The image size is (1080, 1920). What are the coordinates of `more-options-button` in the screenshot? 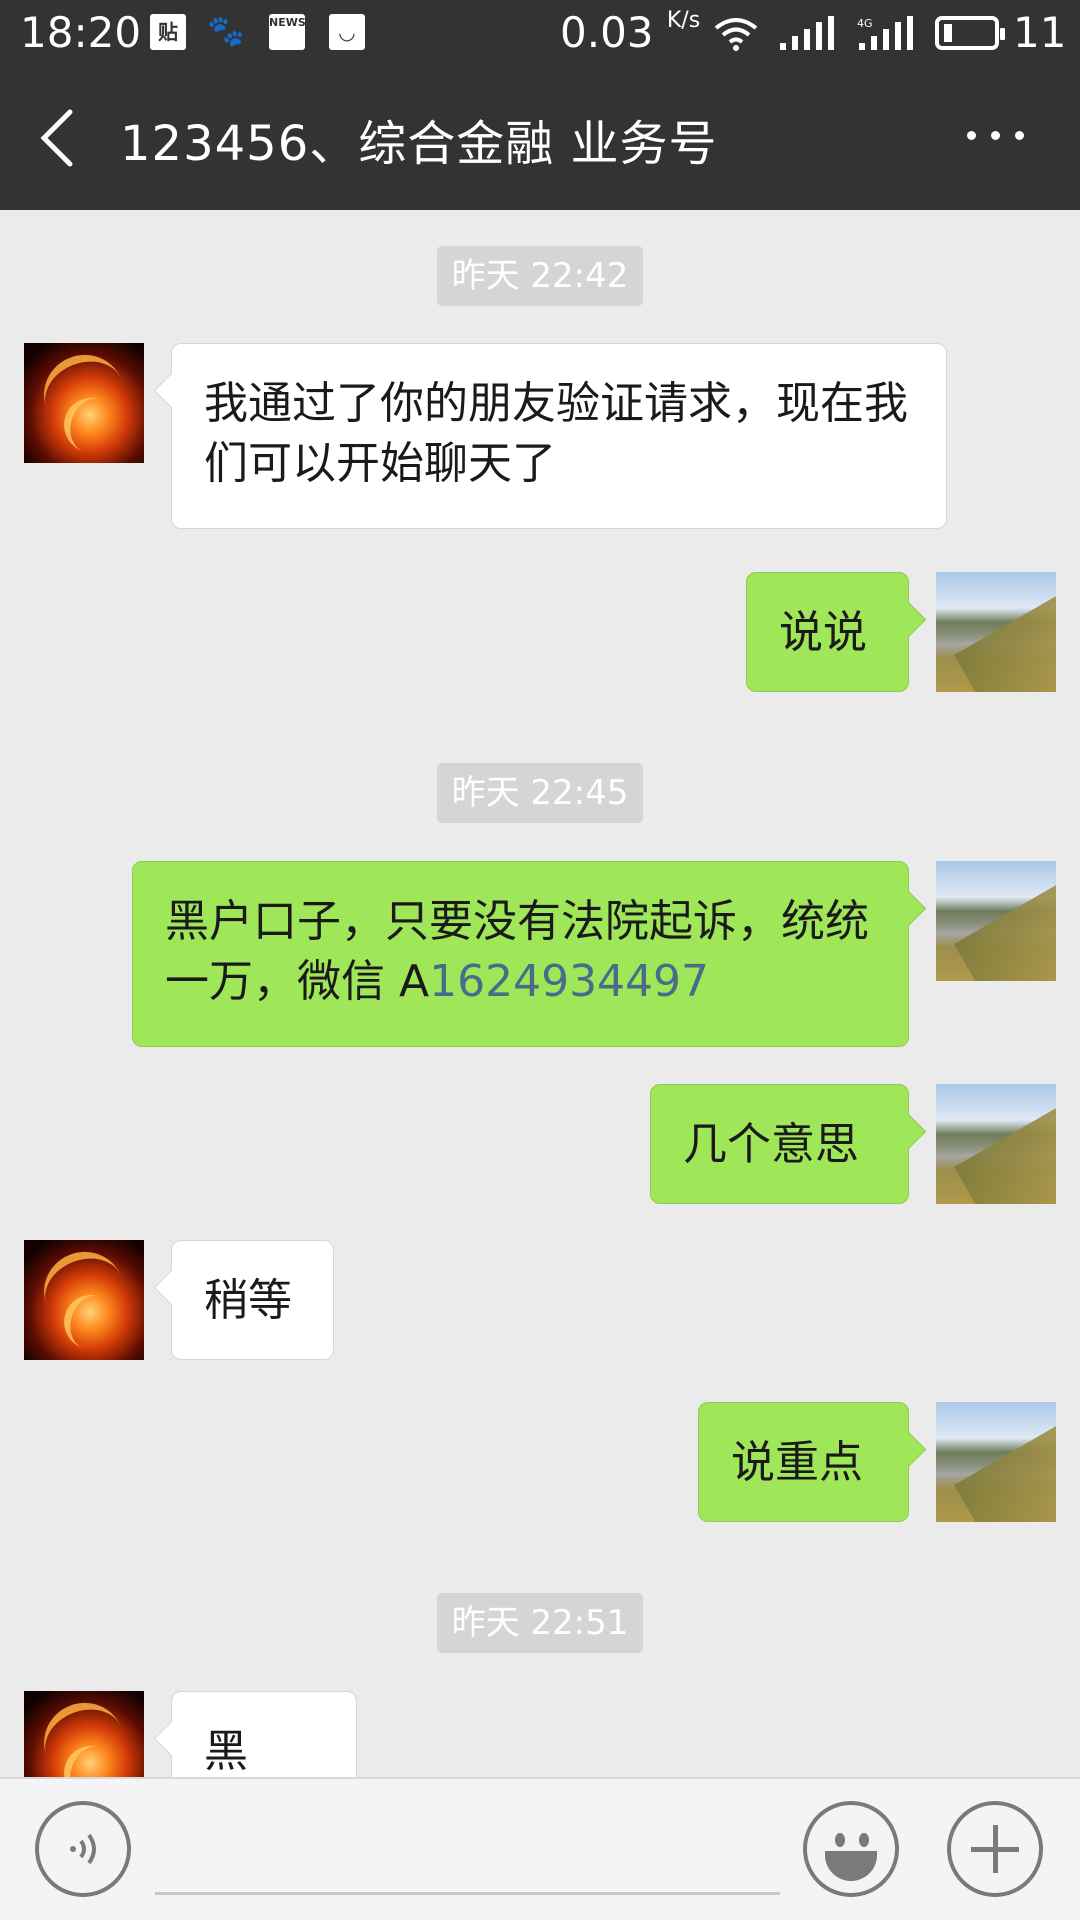 It's located at (995, 136).